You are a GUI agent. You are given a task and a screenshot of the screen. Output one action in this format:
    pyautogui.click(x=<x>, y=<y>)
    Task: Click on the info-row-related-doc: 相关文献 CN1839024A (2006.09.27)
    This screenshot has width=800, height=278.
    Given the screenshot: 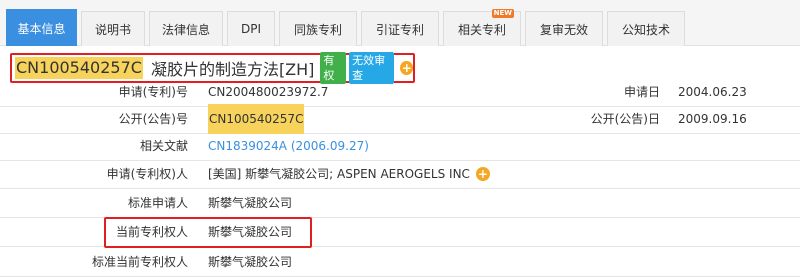 What is the action you would take?
    pyautogui.click(x=400, y=146)
    